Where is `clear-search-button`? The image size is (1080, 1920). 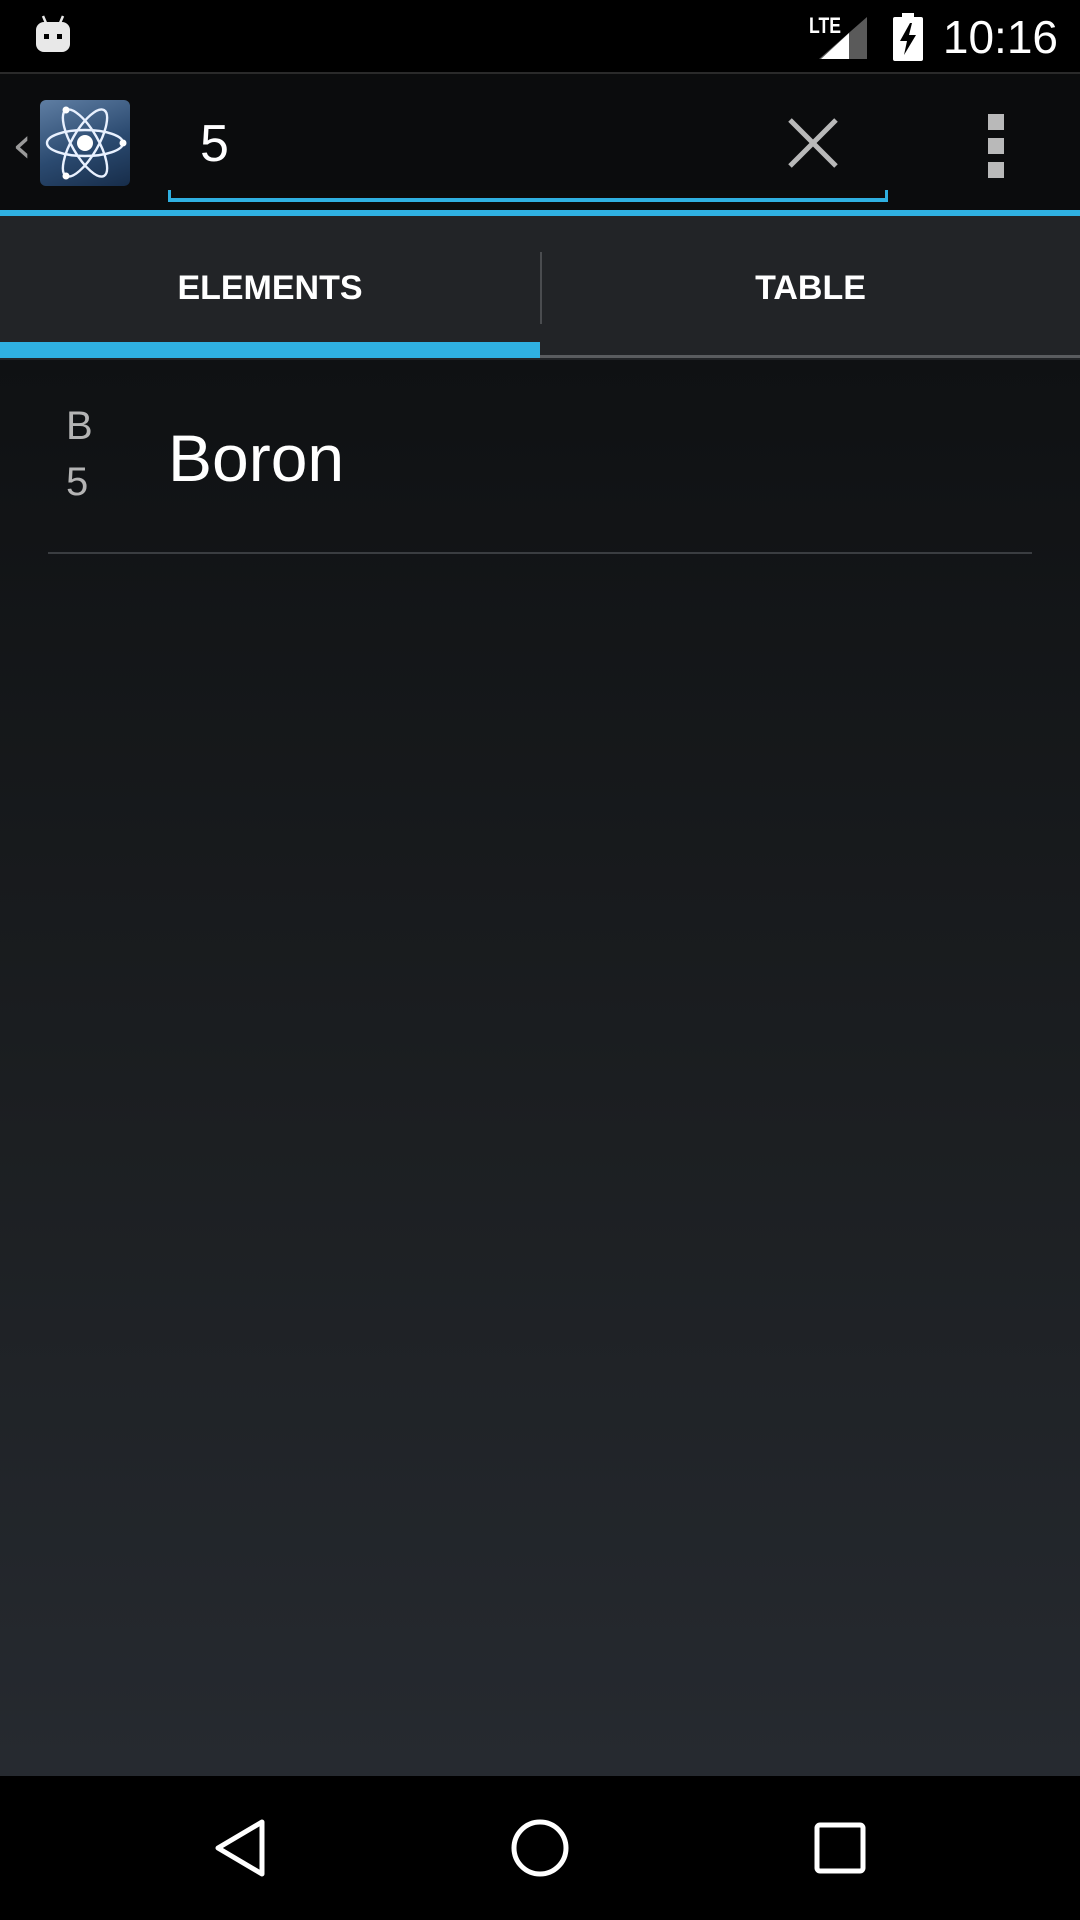 clear-search-button is located at coordinates (812, 146).